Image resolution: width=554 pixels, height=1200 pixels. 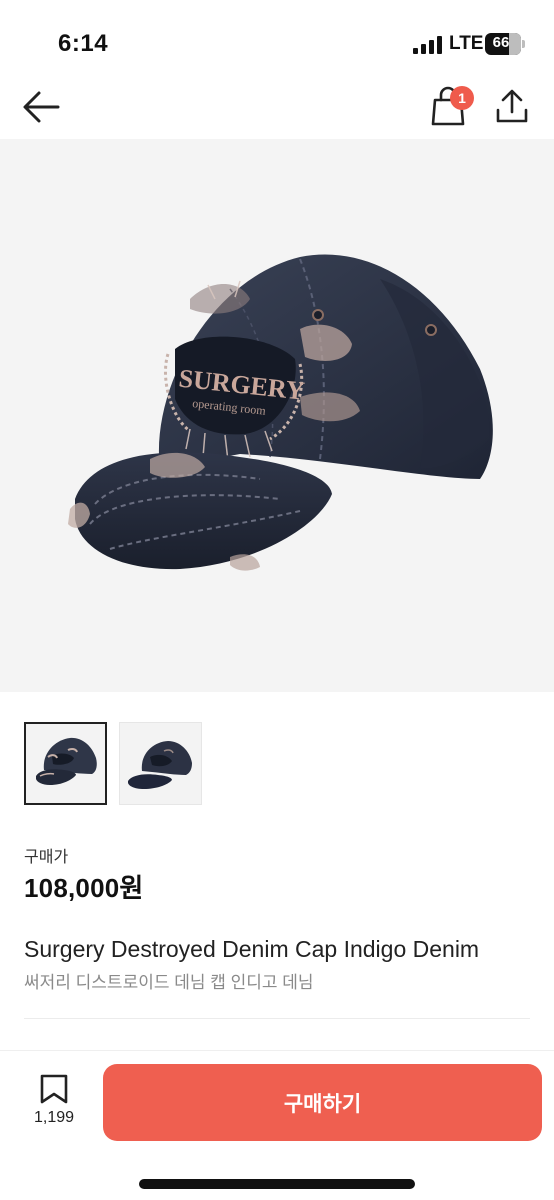 What do you see at coordinates (277, 109) in the screenshot?
I see `top-nav-bar: 1` at bounding box center [277, 109].